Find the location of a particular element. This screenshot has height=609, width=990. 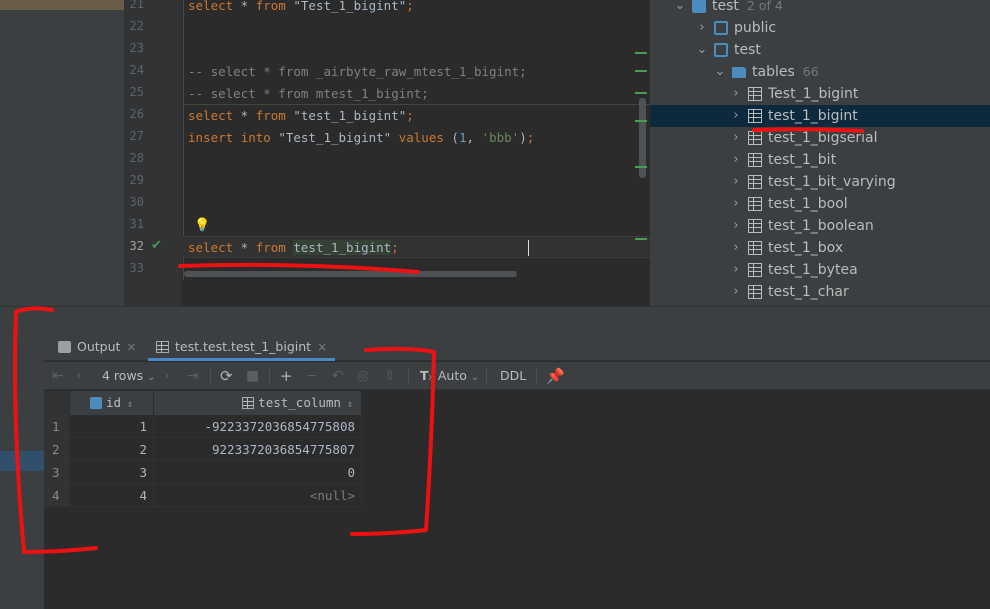

preview-pending-icon: ◎ is located at coordinates (363, 376).